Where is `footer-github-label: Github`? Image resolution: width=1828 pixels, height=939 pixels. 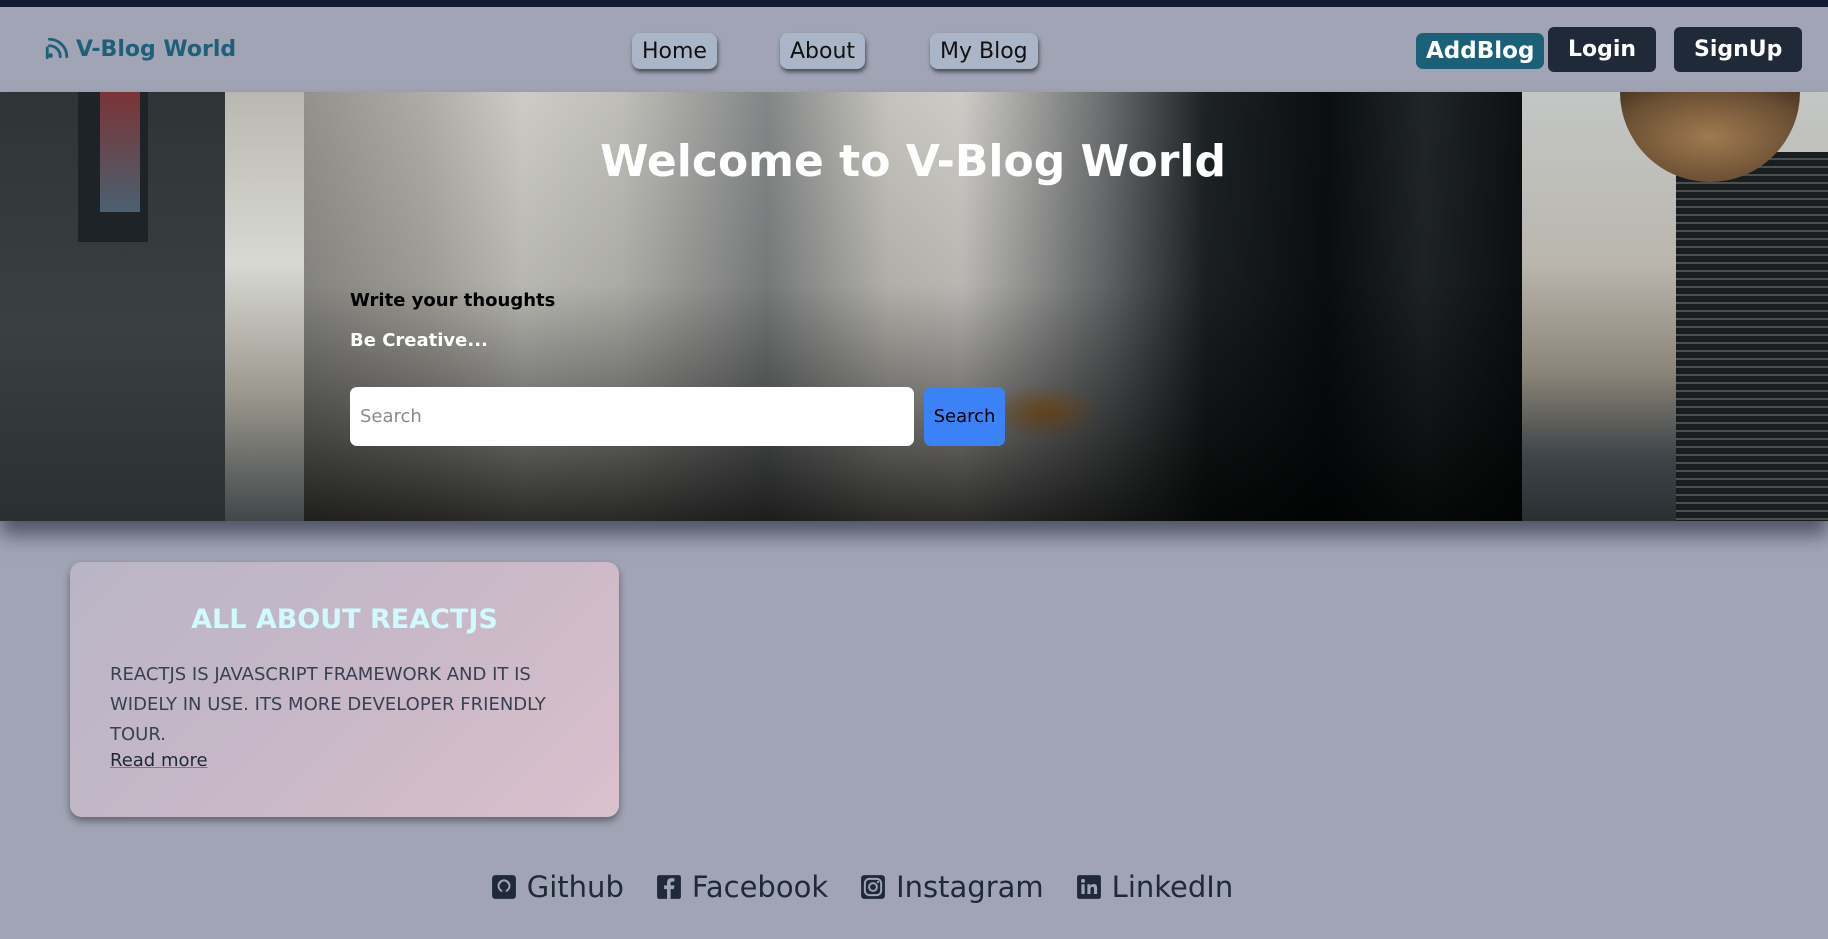
footer-github-label: Github is located at coordinates (575, 887).